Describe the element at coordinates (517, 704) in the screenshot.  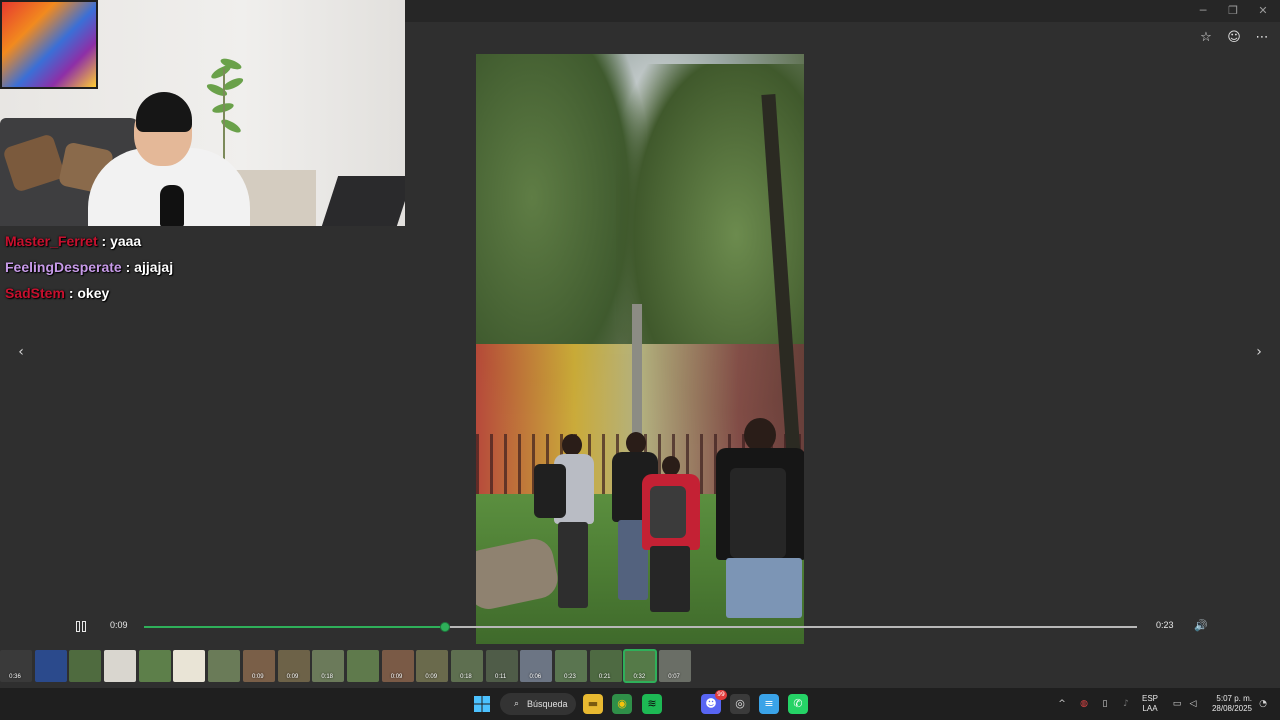
I see `search-icon: ⌕` at that location.